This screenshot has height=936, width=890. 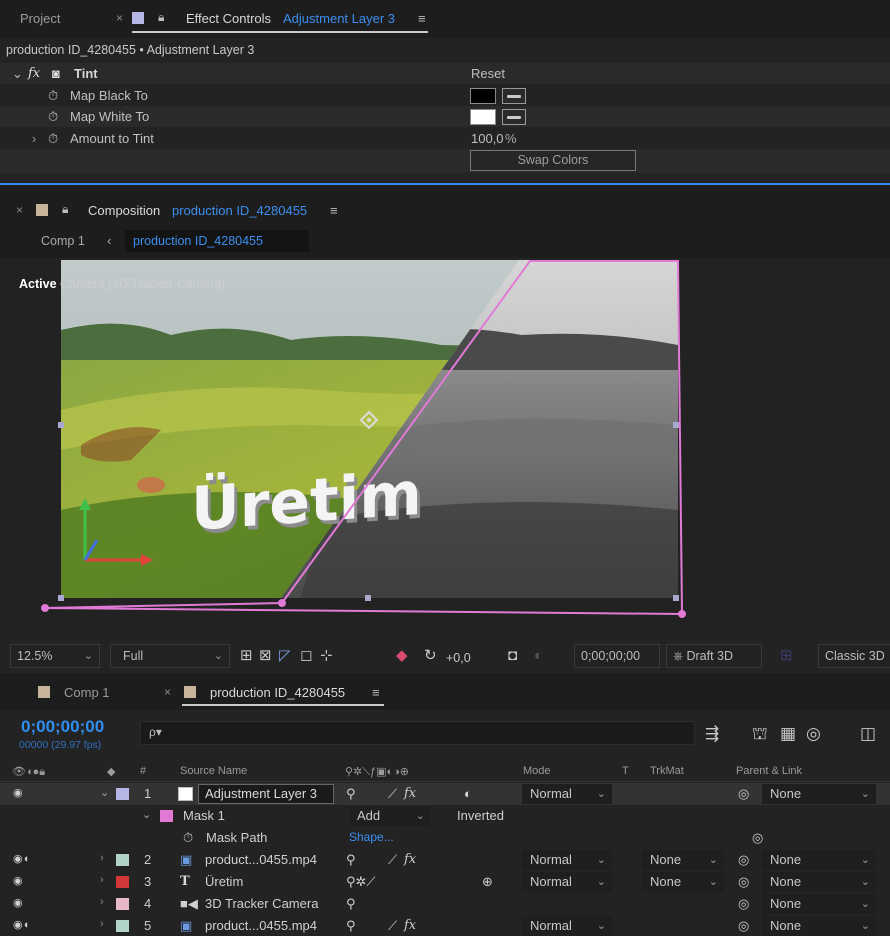 I want to click on mask-color-swatch, so click(x=166, y=816).